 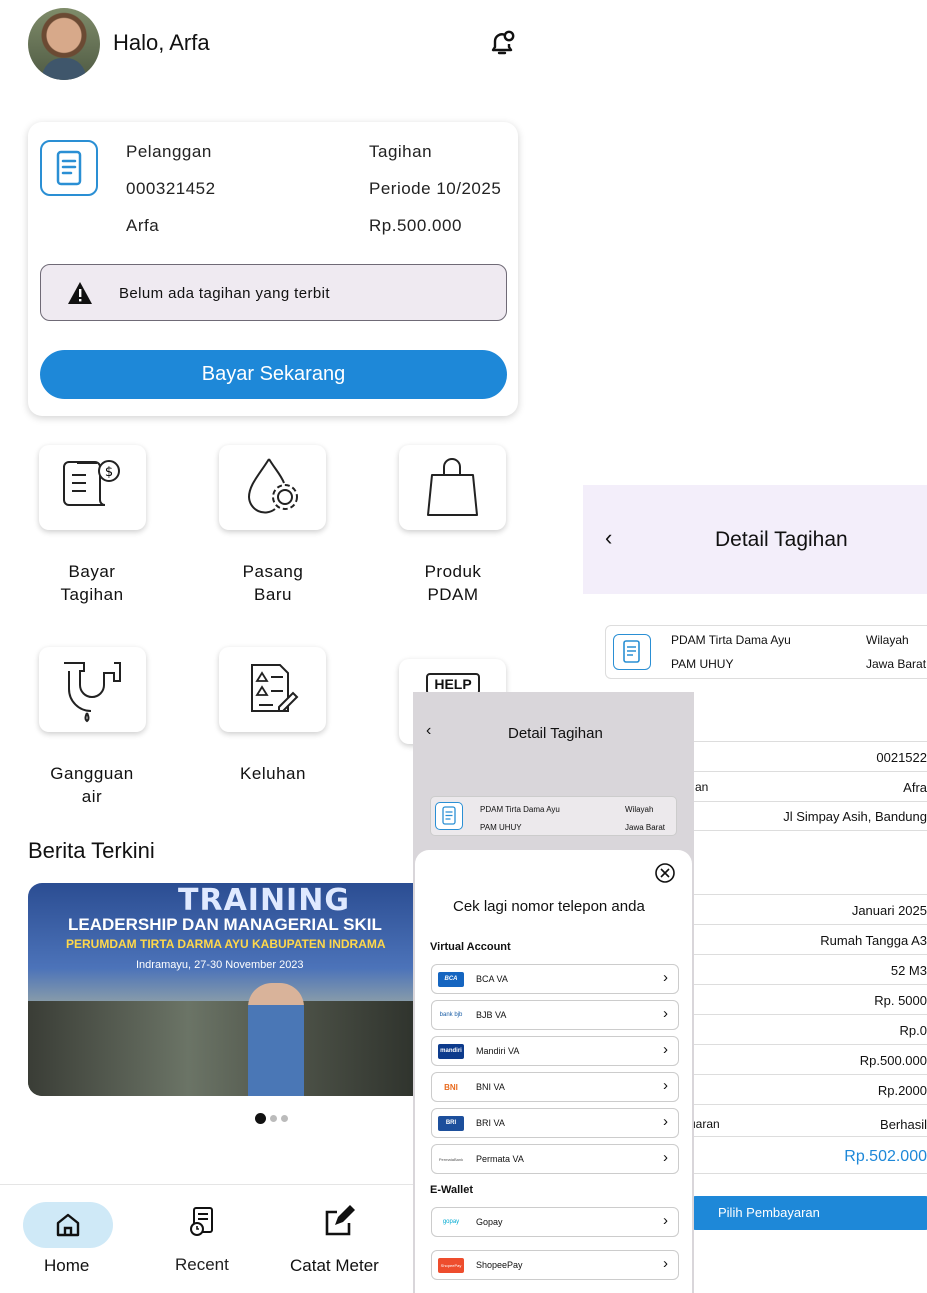 I want to click on region-label: Wilayah, so click(x=887, y=640).